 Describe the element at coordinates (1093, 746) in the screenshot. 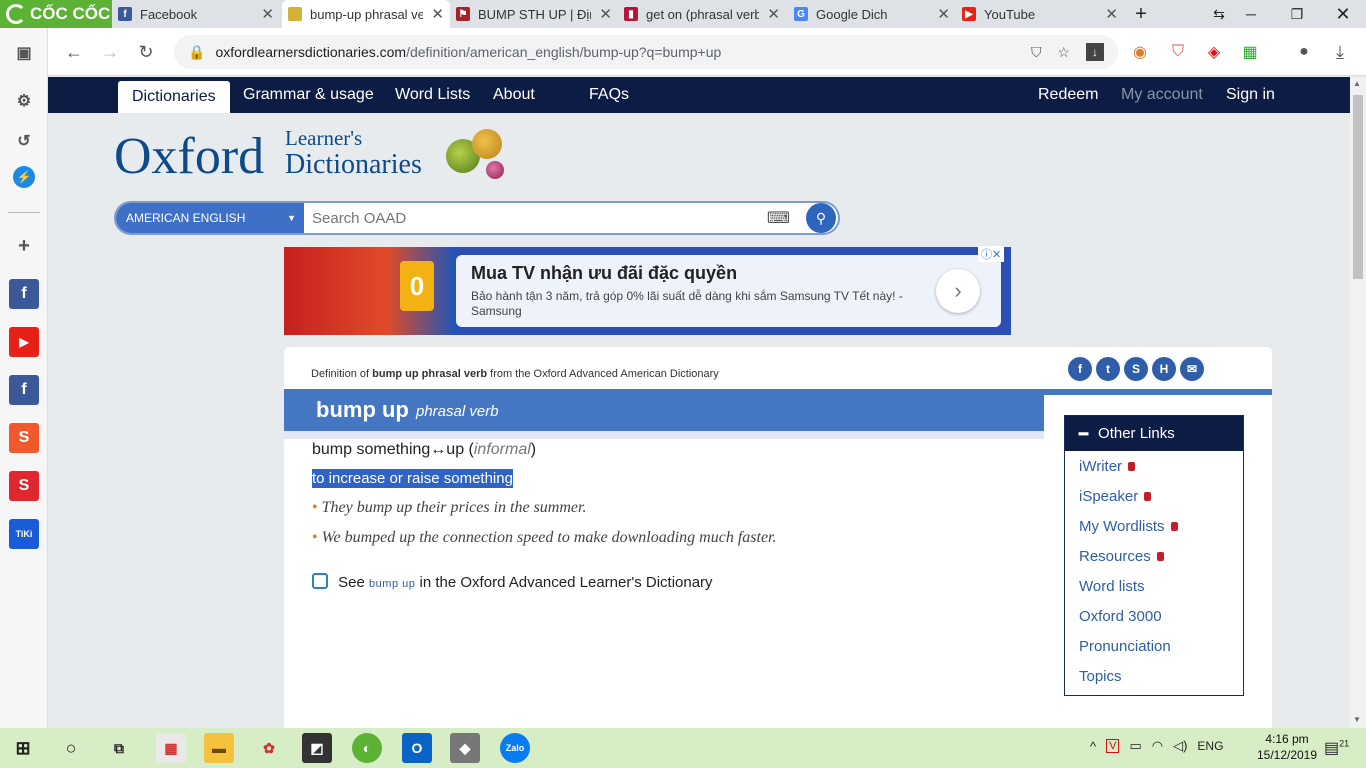

I see `chevron-up-icon: ^` at that location.